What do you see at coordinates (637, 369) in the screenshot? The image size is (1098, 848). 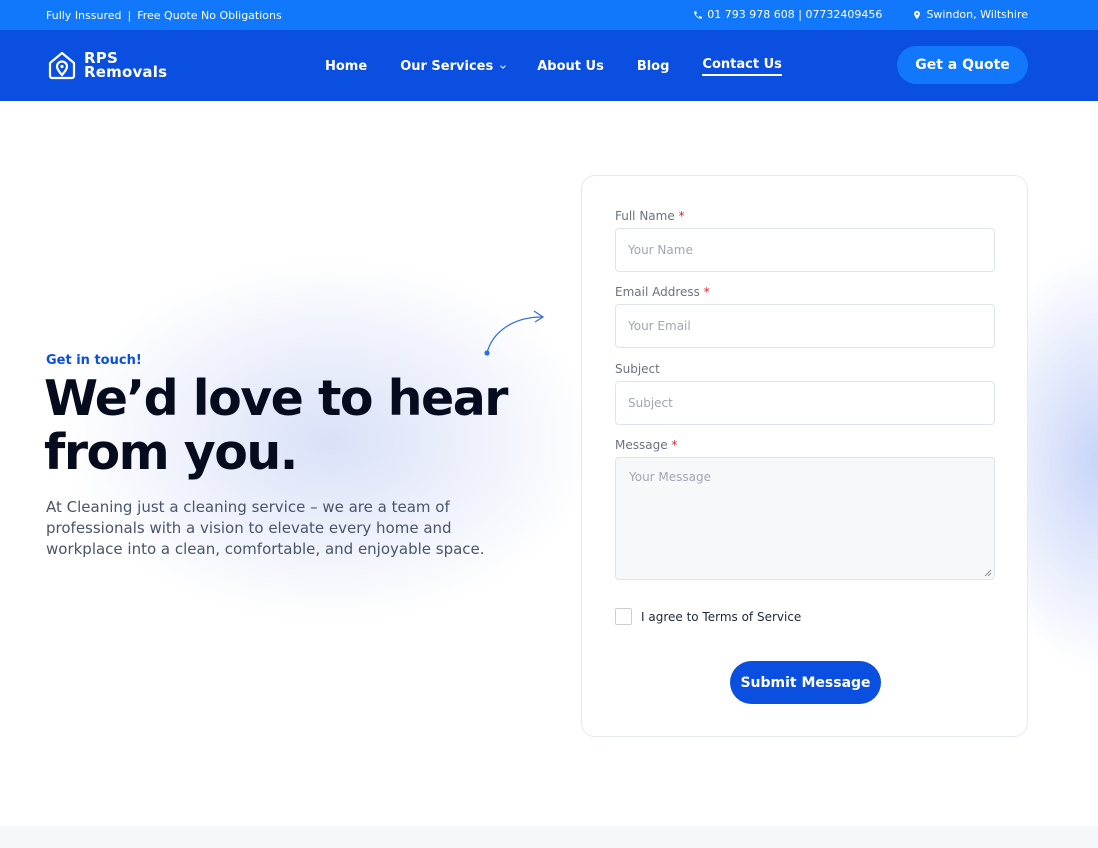 I see `subject-label: Subject` at bounding box center [637, 369].